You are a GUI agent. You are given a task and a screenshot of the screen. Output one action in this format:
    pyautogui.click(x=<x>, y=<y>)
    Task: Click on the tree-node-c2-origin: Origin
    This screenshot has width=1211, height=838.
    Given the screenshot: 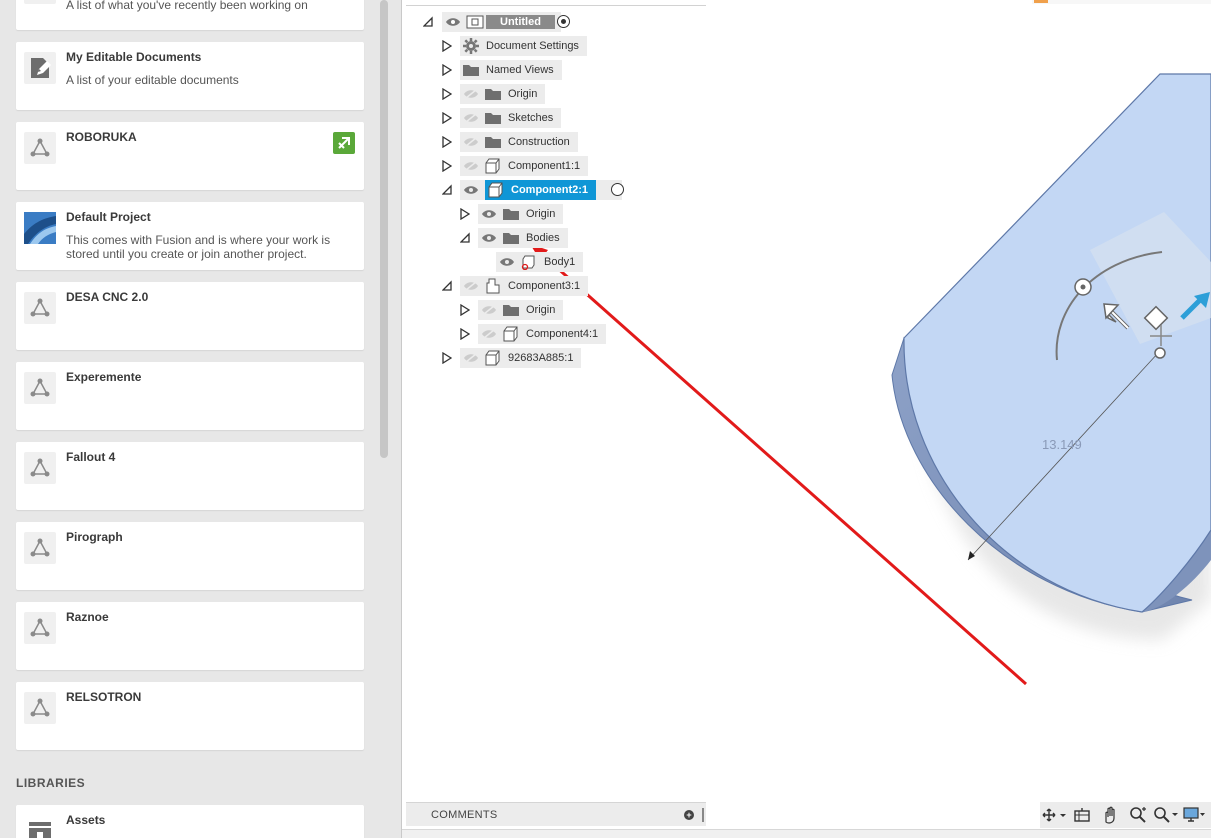 What is the action you would take?
    pyautogui.click(x=521, y=214)
    